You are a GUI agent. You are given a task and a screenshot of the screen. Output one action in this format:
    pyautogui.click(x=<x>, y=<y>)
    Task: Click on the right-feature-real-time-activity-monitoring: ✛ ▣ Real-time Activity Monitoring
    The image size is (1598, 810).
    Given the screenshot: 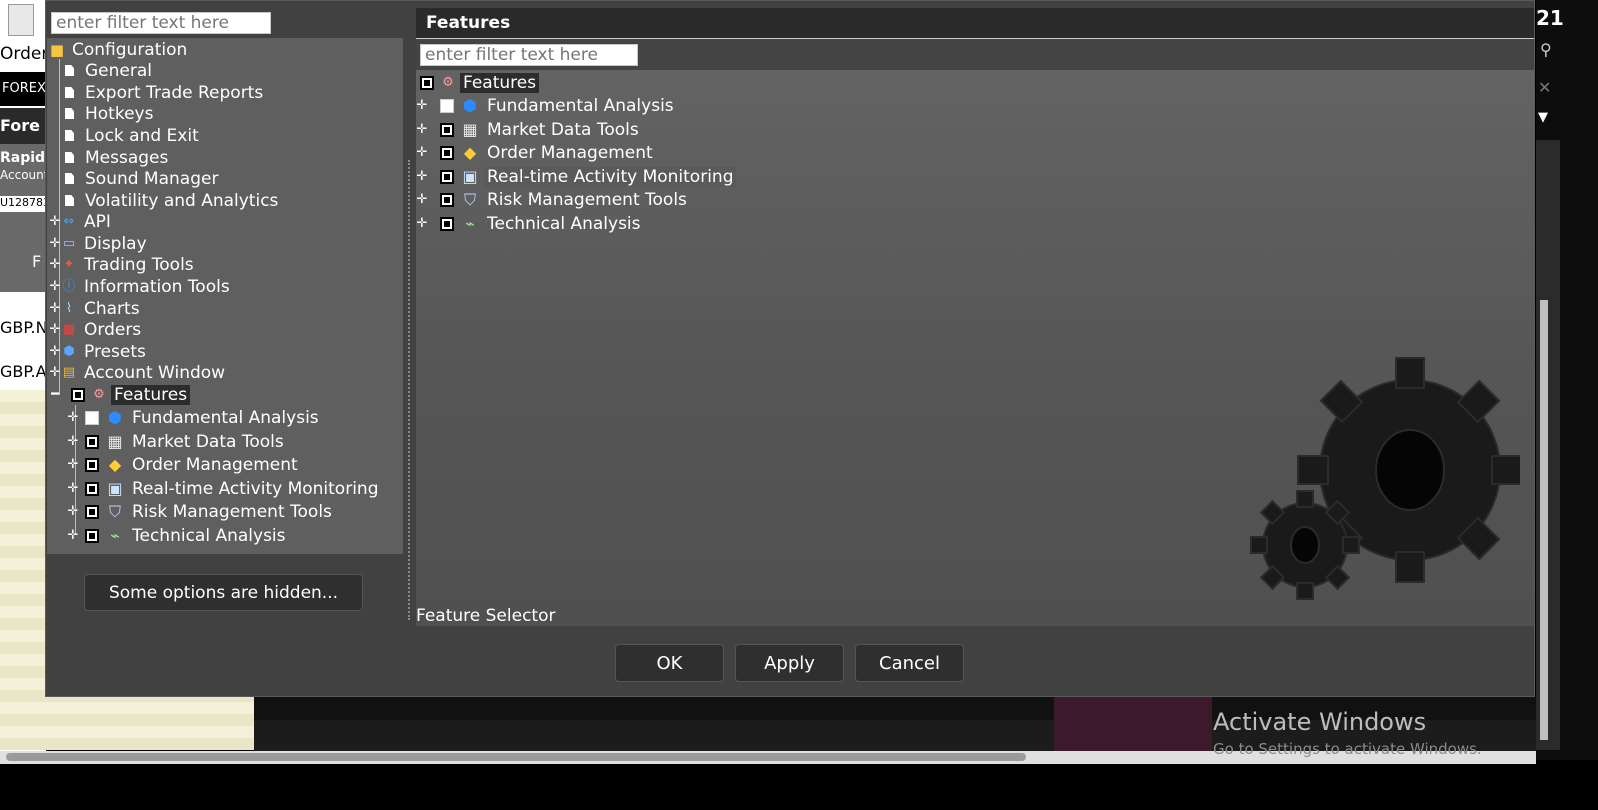 What is the action you would take?
    pyautogui.click(x=576, y=176)
    